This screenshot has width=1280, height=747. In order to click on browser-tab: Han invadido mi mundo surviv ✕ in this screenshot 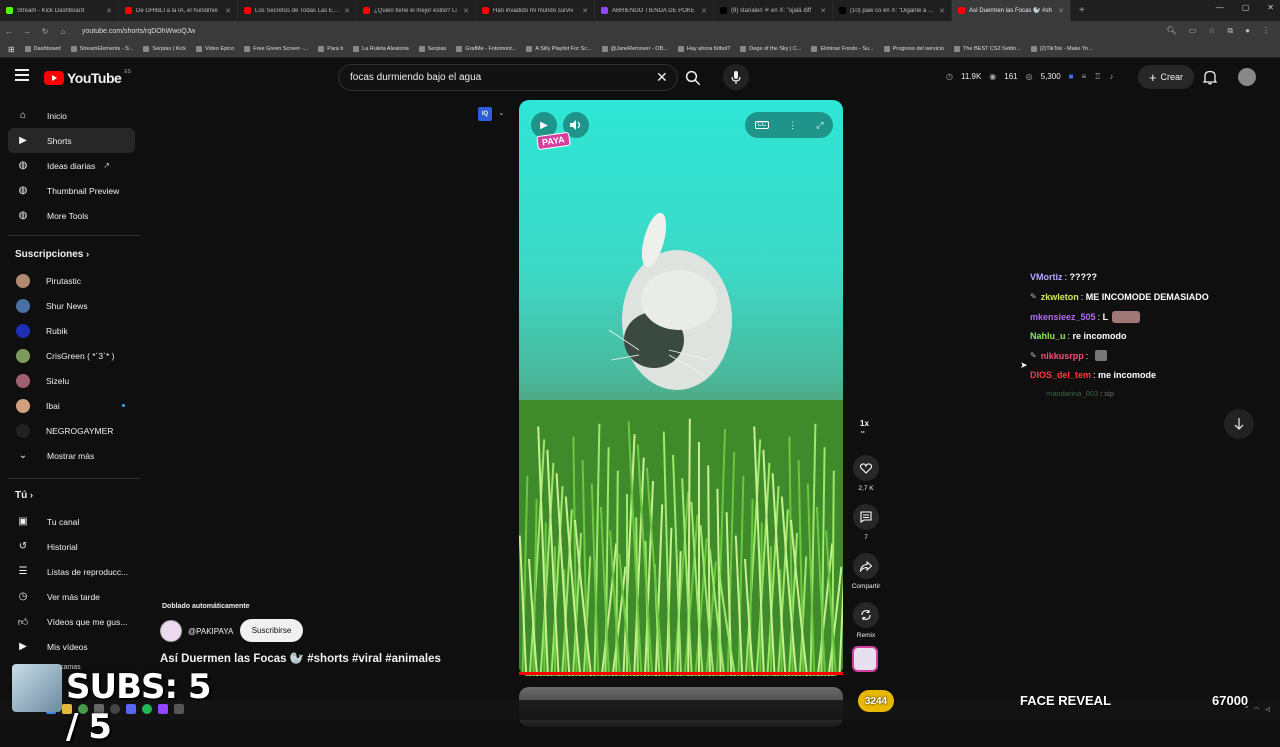, I will do `click(535, 10)`.